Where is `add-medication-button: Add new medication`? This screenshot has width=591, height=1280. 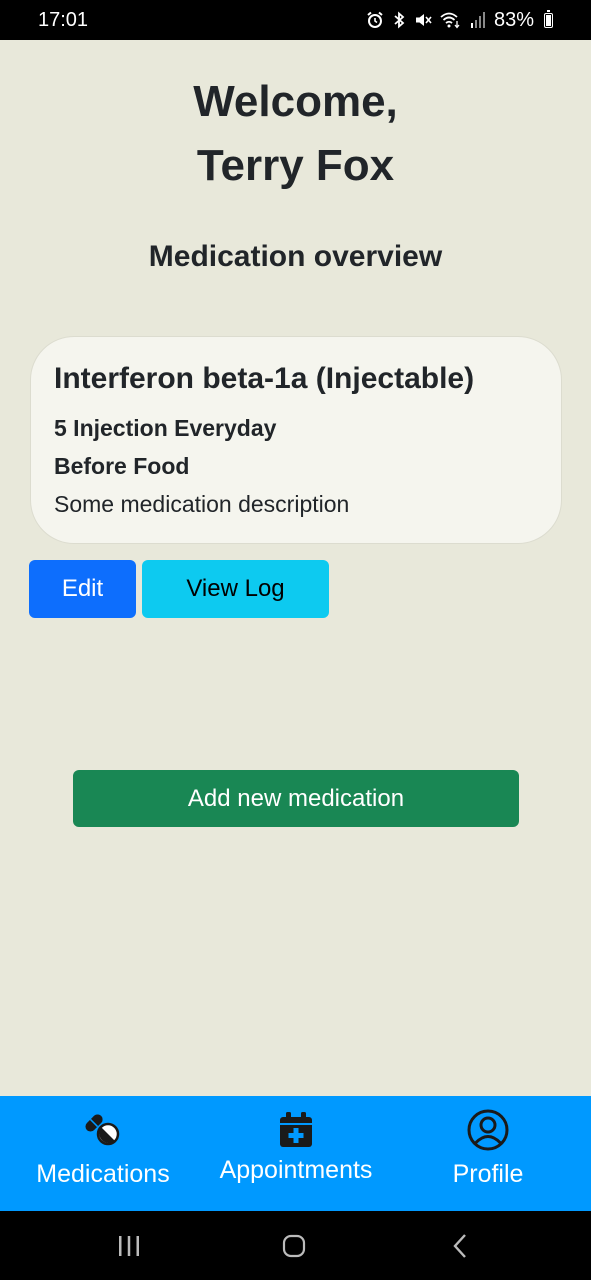 add-medication-button: Add new medication is located at coordinates (296, 798).